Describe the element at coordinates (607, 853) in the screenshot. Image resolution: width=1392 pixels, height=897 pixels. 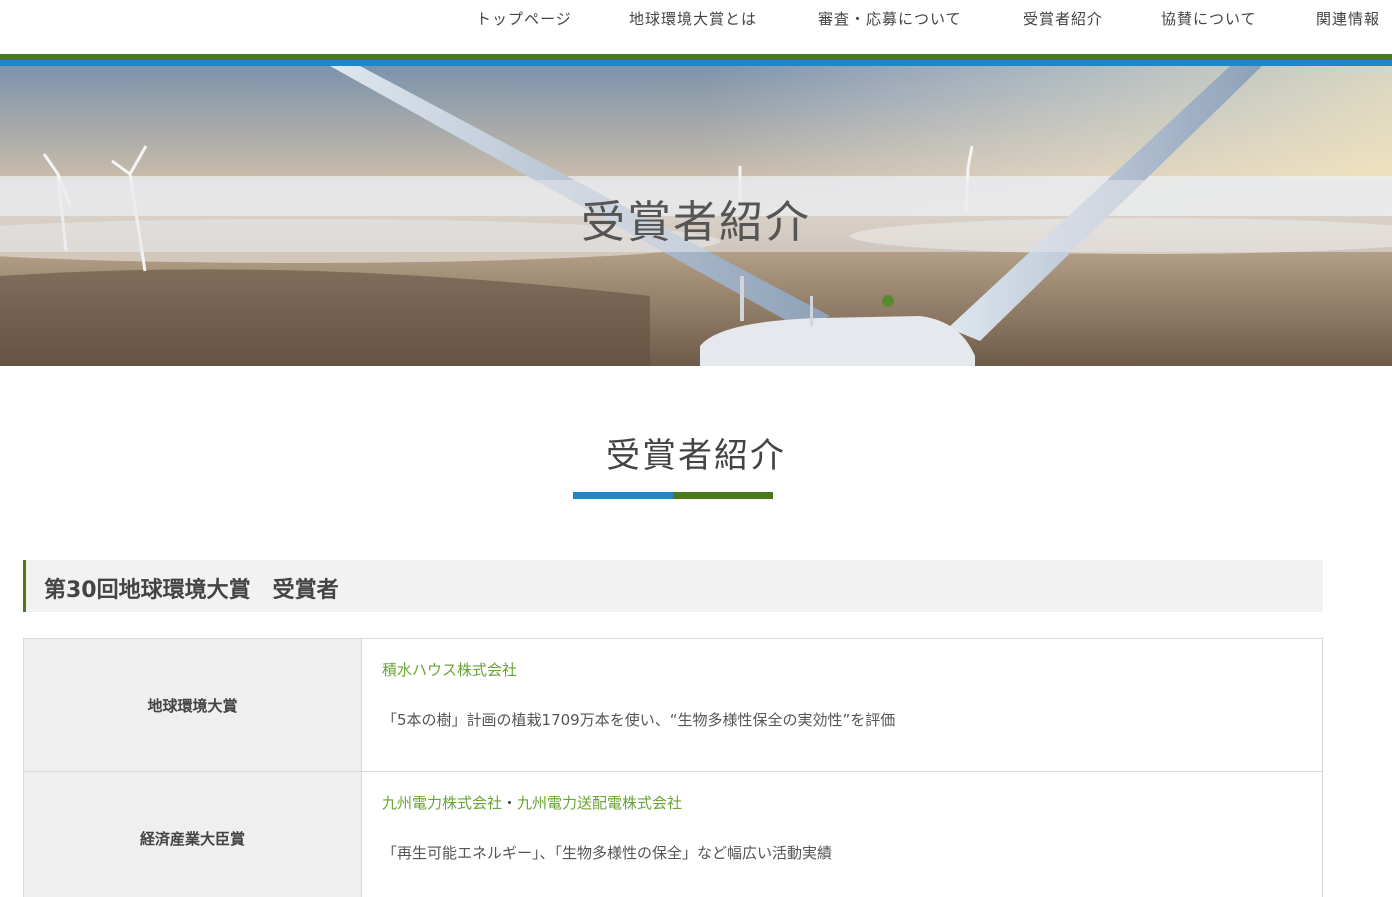
I see `award-description: 「再生可能エネルギー」、「生物多様性の保全」など幅広い活動実績` at that location.